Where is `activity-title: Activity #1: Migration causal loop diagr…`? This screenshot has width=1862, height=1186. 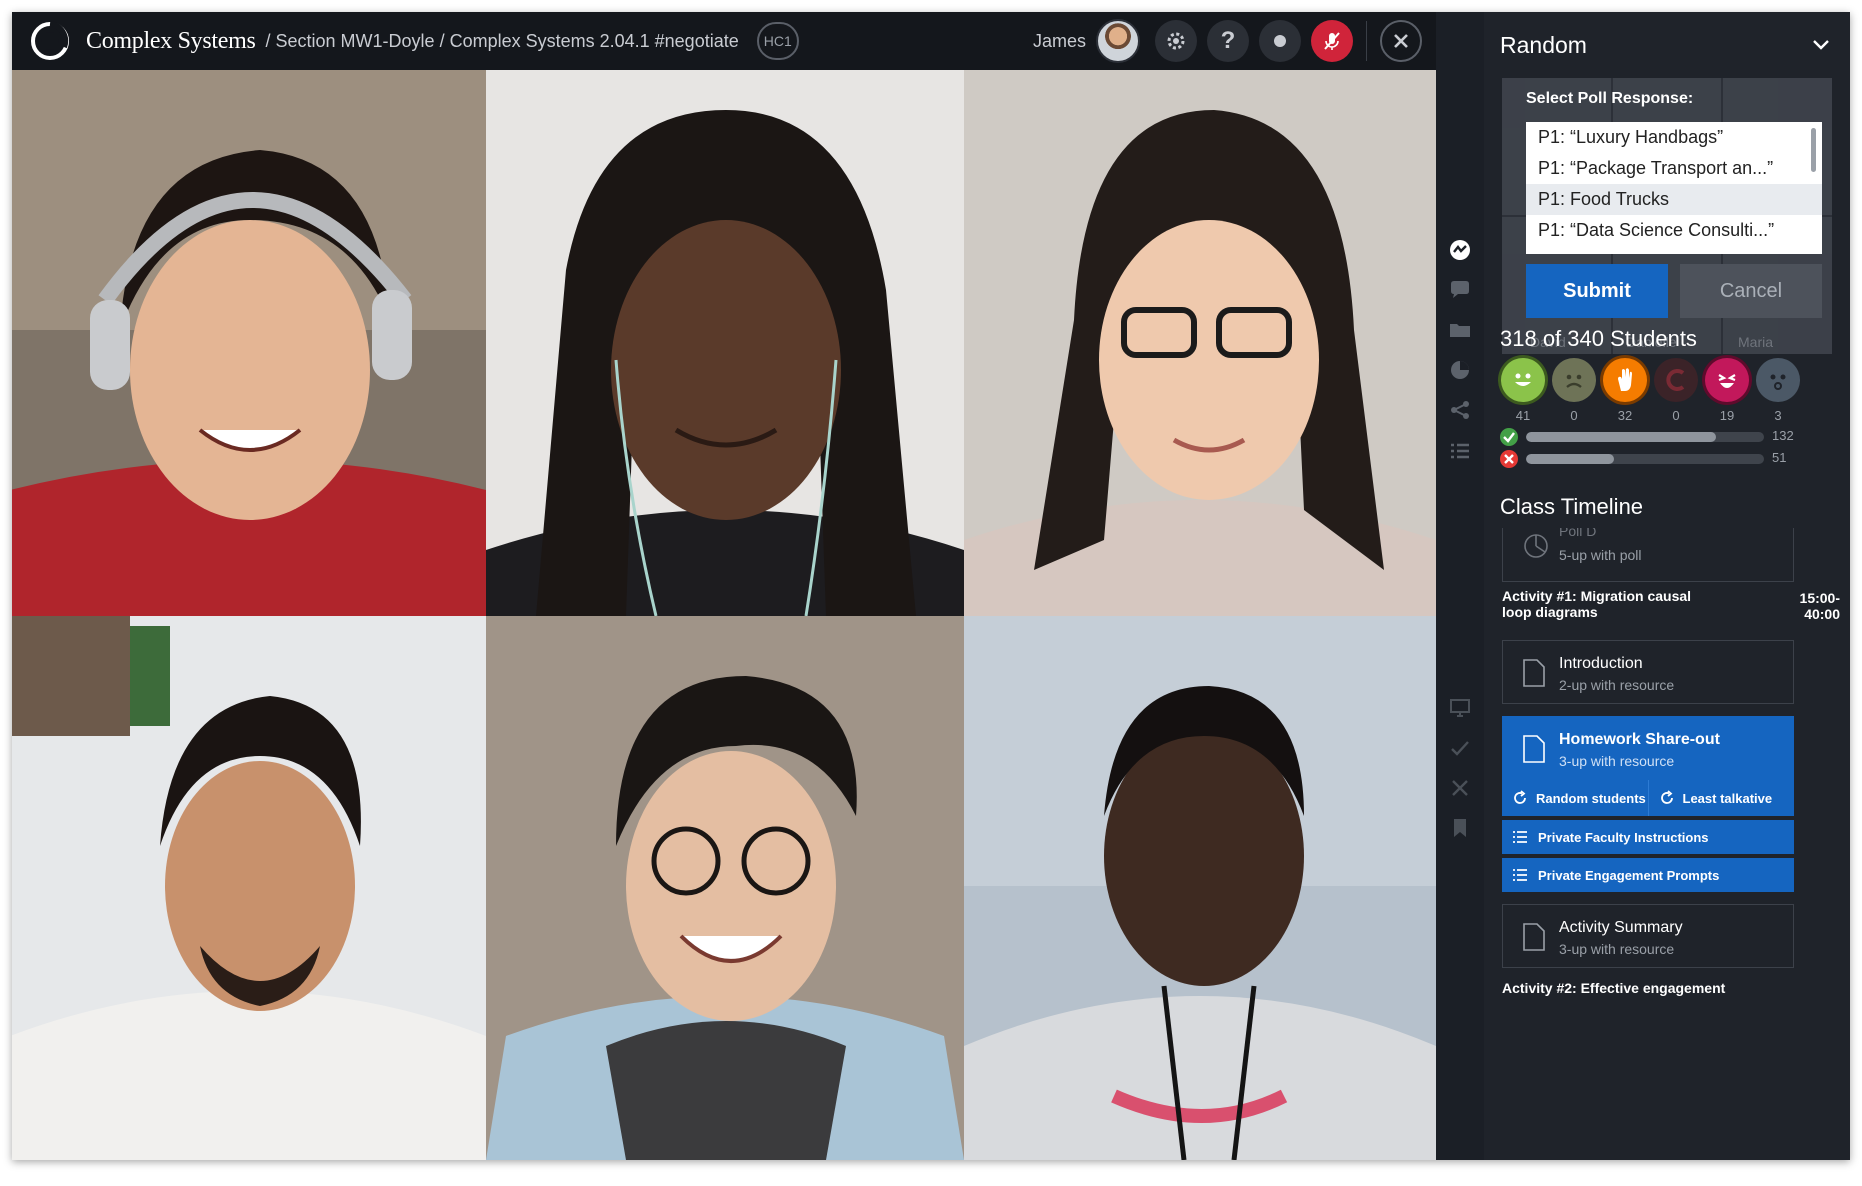 activity-title: Activity #1: Migration causal loop diagr… is located at coordinates (1597, 604).